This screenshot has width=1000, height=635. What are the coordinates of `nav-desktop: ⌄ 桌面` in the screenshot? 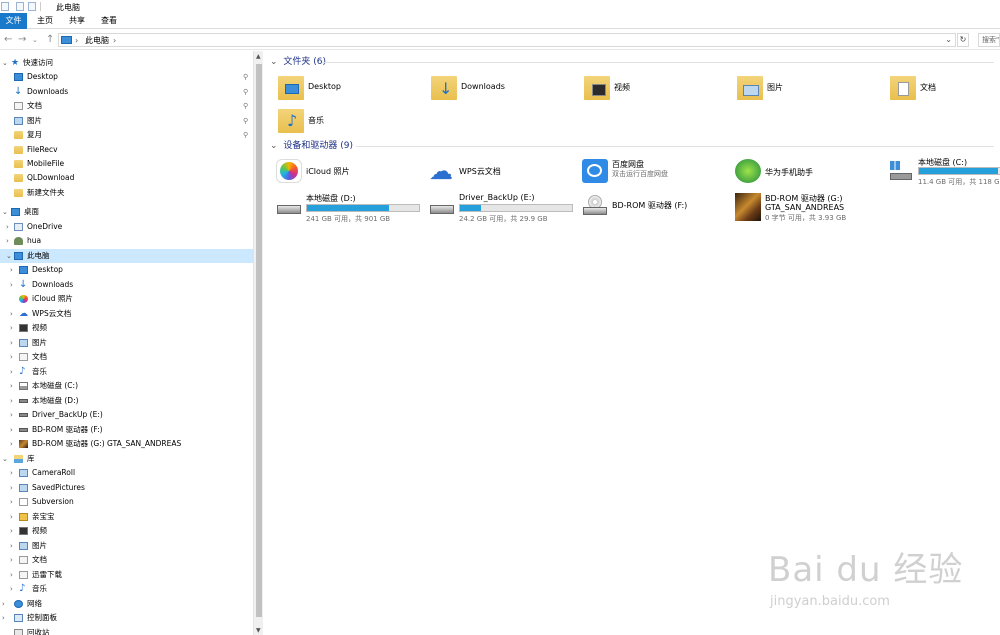 It's located at (126, 212).